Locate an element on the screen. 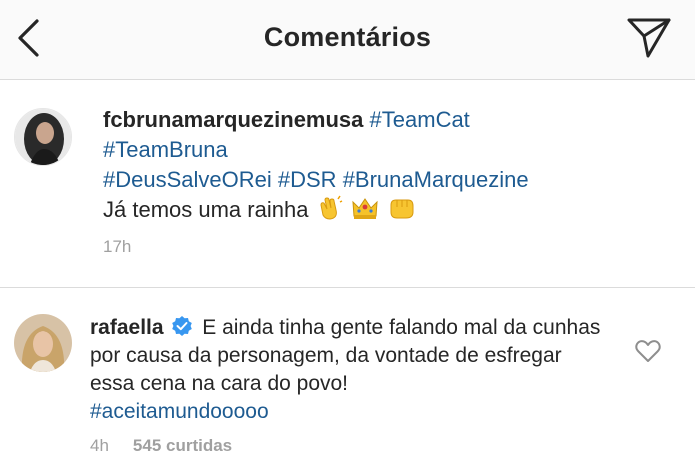 The height and width of the screenshot is (459, 695). fist-emoji is located at coordinates (401, 212).